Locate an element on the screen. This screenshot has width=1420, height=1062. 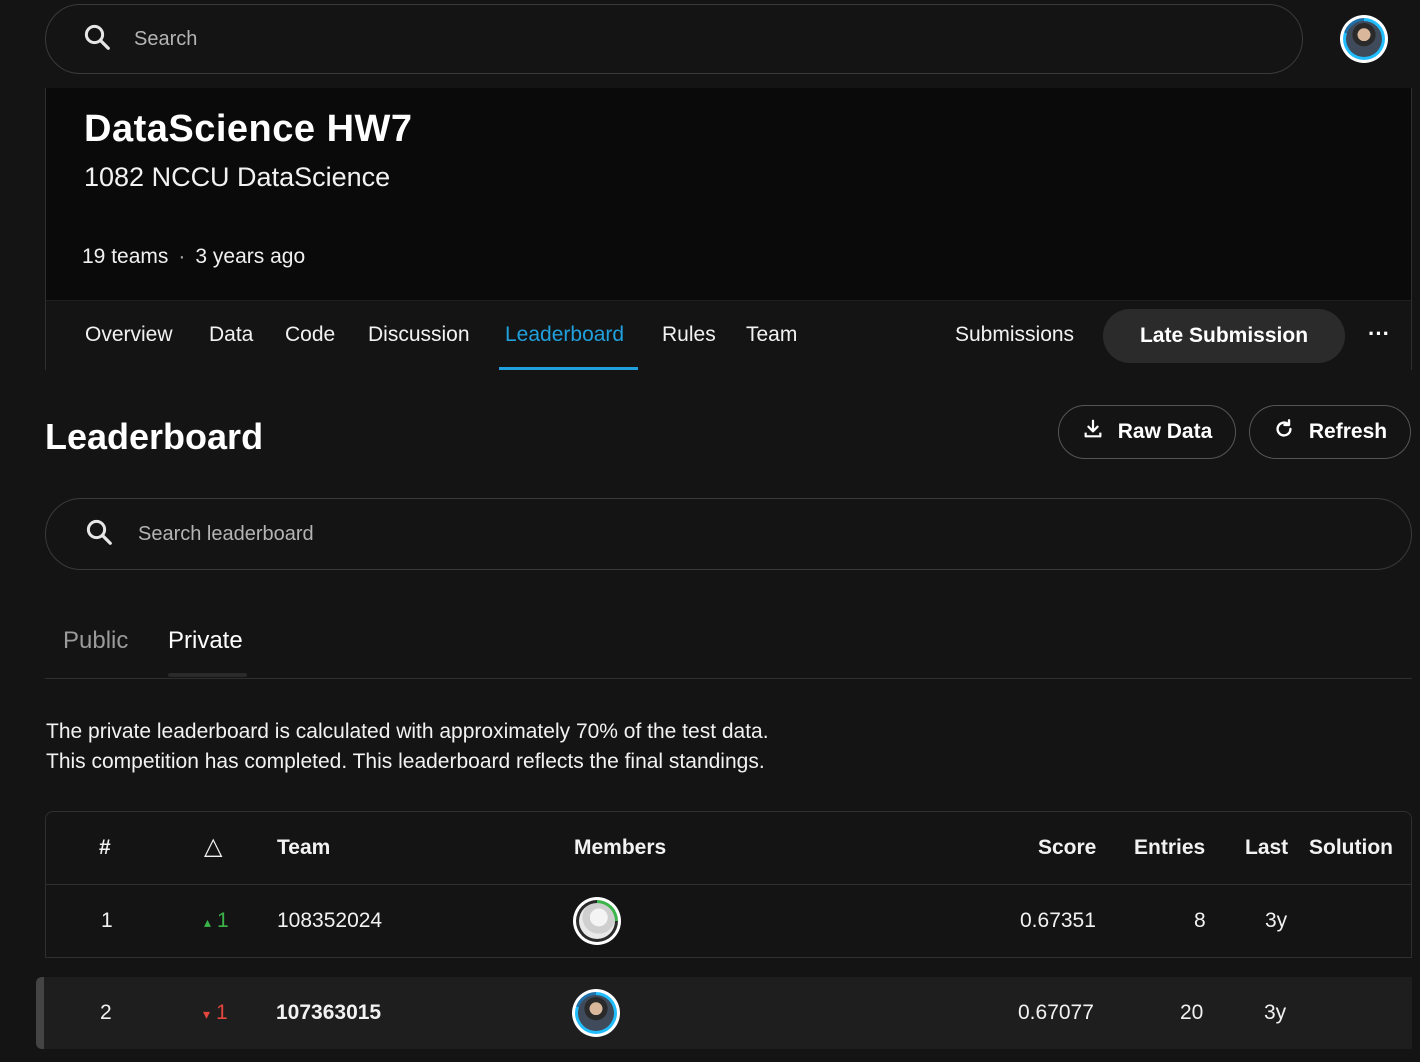
score-cell: 0.67351 is located at coordinates (1058, 920).